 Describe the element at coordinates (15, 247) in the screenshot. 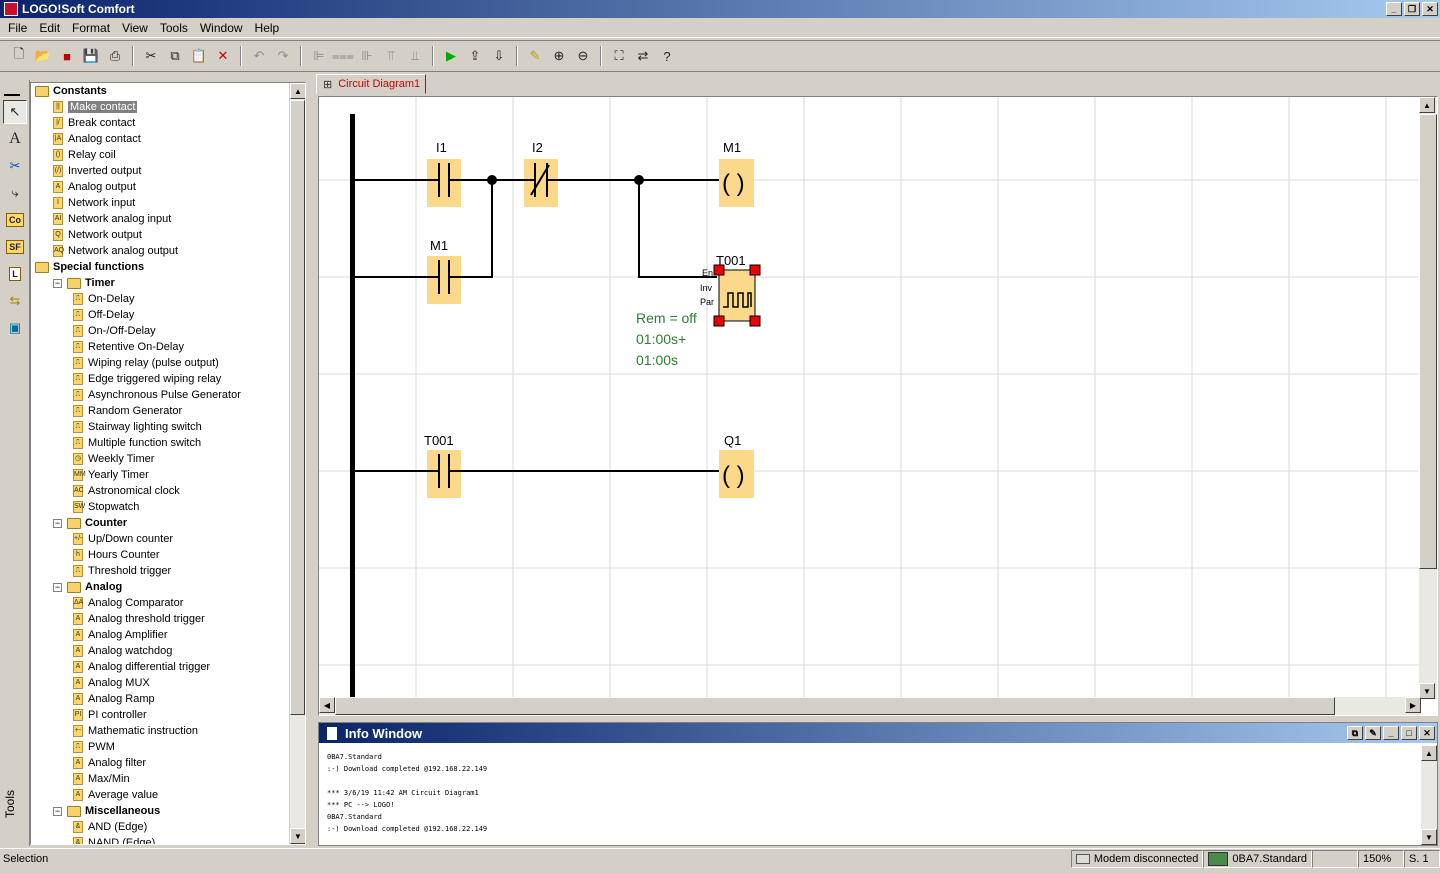

I see `special-functions-tool-icon: SF` at that location.